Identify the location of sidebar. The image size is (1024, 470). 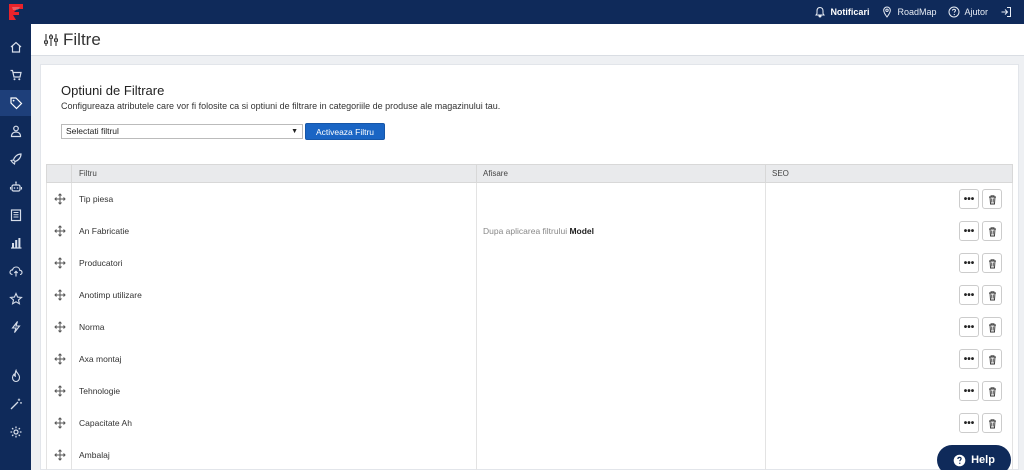
(15, 247).